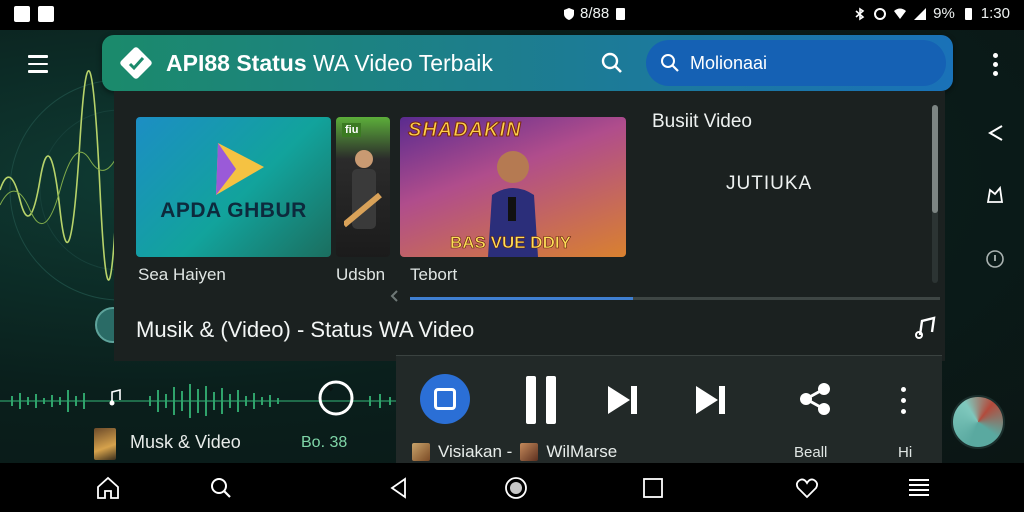 This screenshot has width=1024, height=512. What do you see at coordinates (399, 488) in the screenshot?
I see `back-icon` at bounding box center [399, 488].